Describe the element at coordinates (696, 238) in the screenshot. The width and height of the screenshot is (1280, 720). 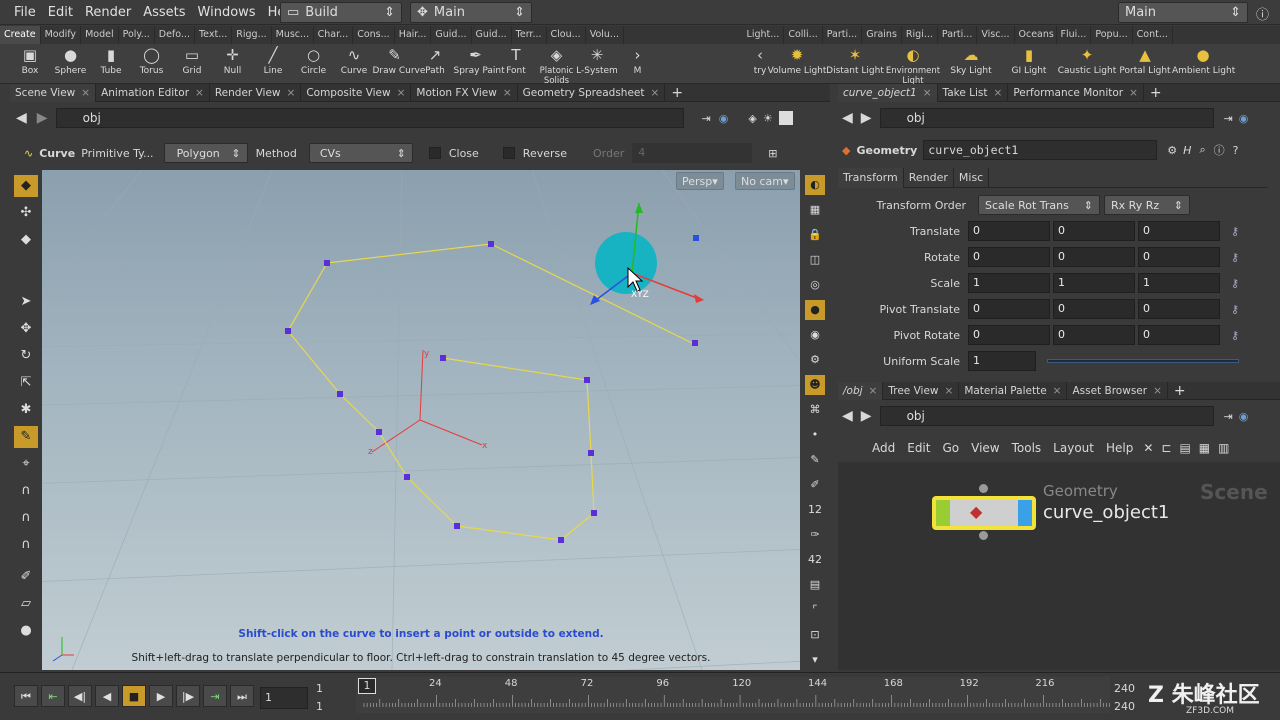
I see `handle-rotate-point` at that location.